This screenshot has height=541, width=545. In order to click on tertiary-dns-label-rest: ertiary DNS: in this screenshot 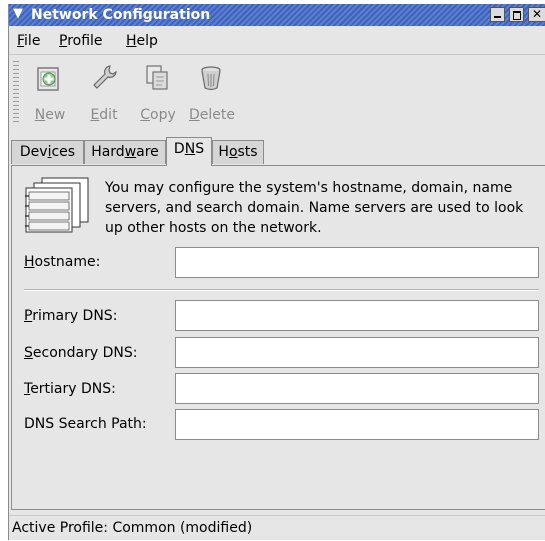, I will do `click(73, 389)`.